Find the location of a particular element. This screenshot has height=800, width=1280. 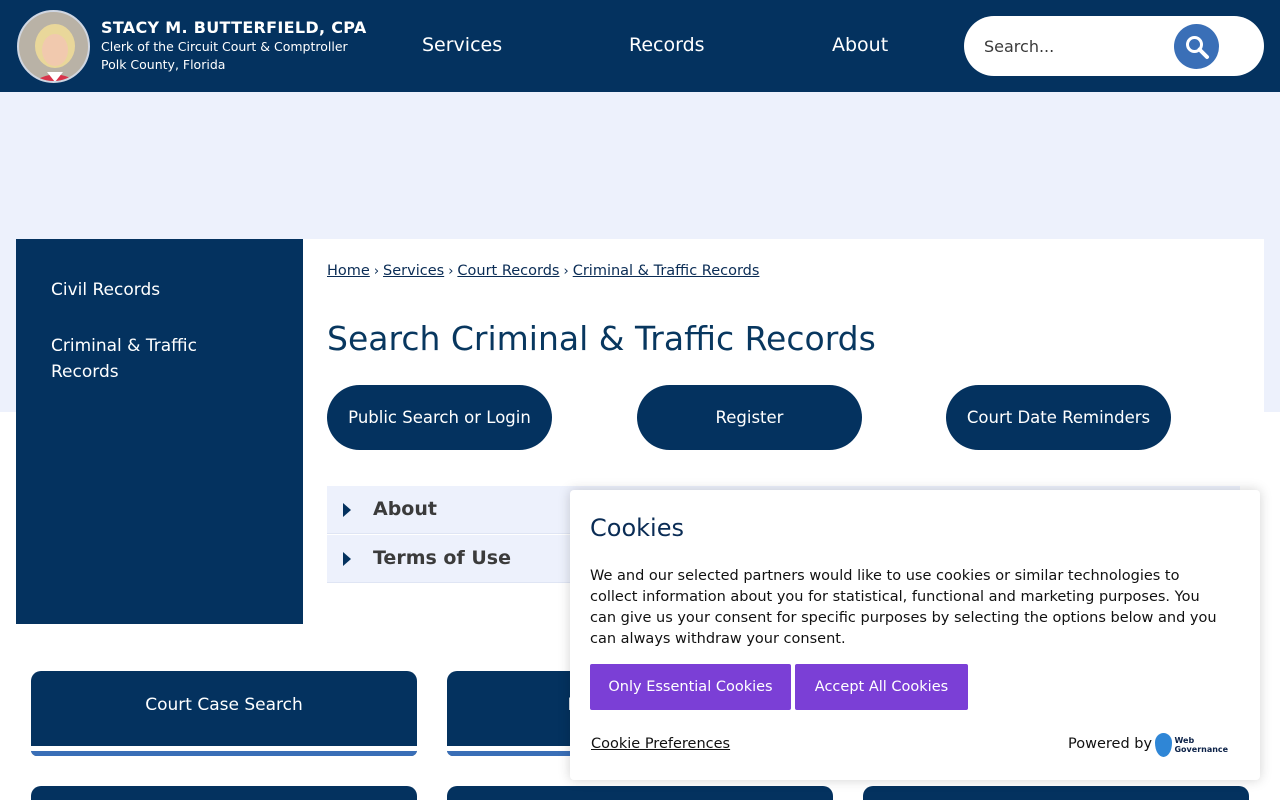

accept-all-cookies-button: Accept All Cookies is located at coordinates (881, 687).